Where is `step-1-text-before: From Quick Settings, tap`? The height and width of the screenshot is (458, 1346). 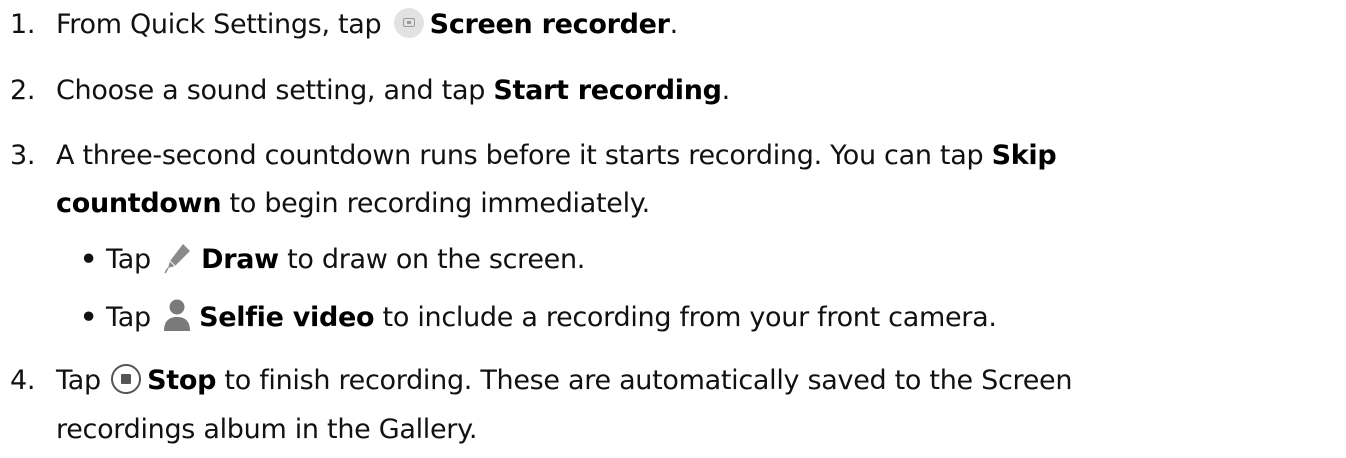
step-1-text-before: From Quick Settings, tap is located at coordinates (223, 24).